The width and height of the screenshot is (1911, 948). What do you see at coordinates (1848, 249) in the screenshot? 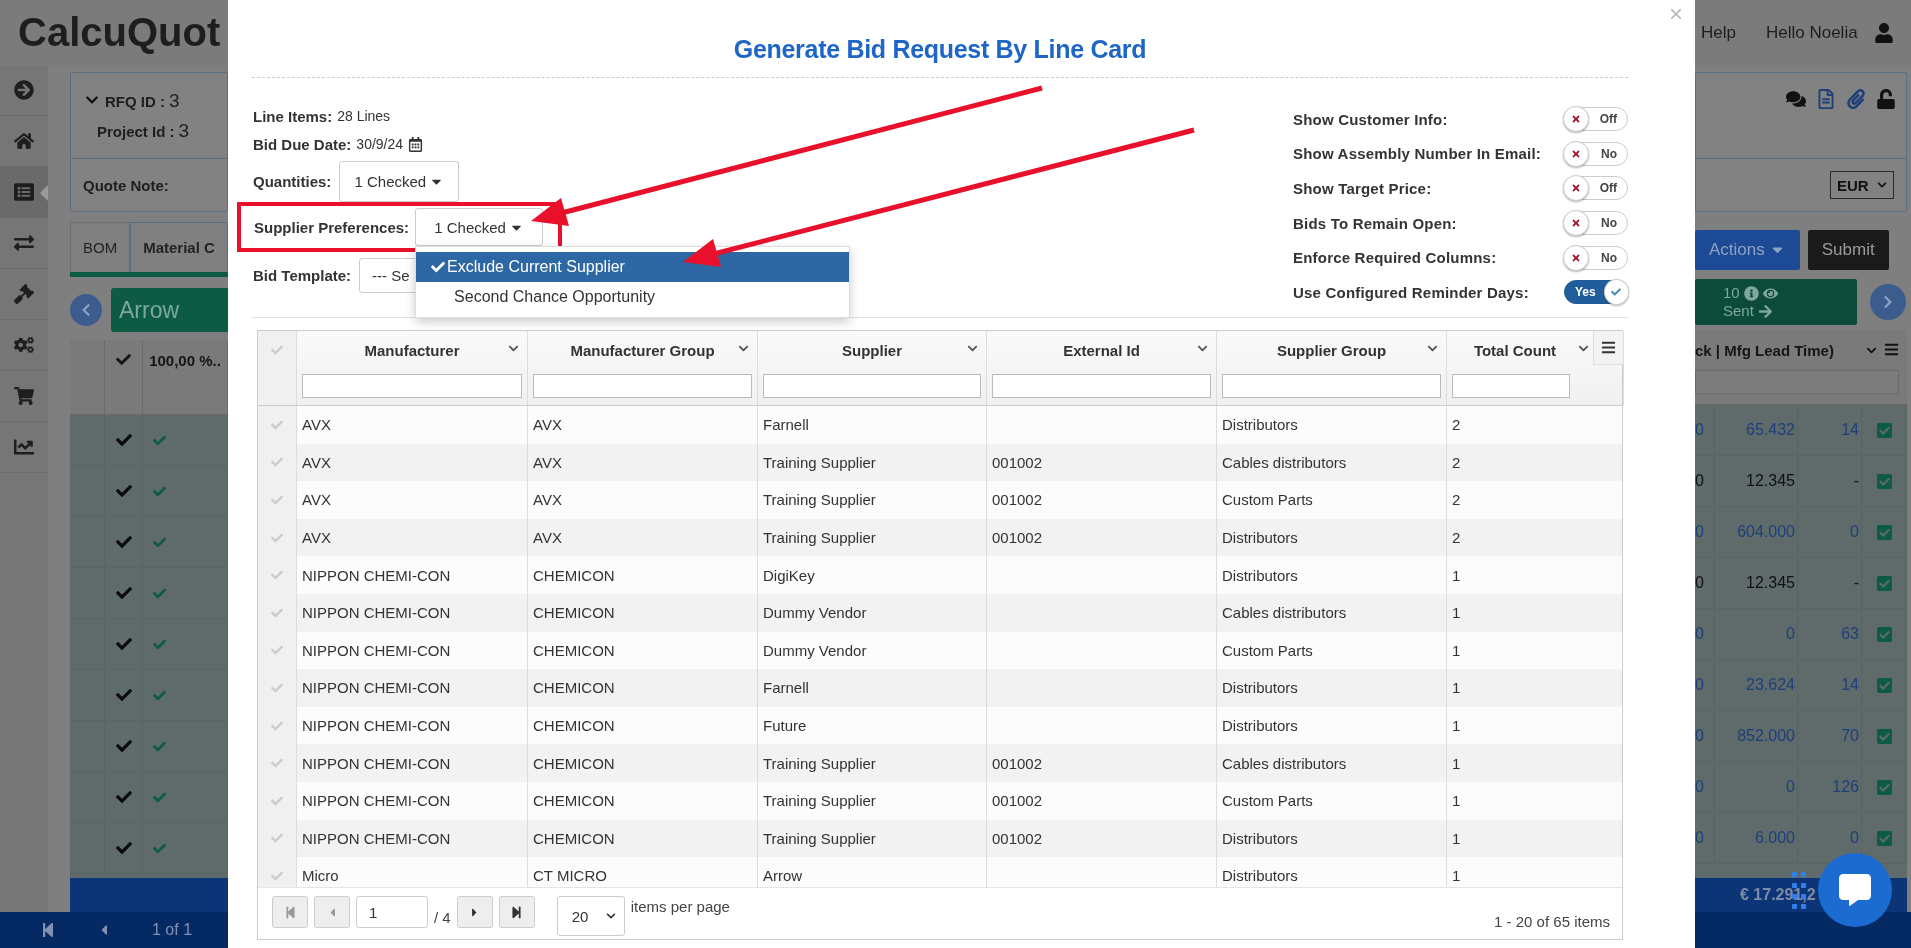
I see `submit-button: Submit` at bounding box center [1848, 249].